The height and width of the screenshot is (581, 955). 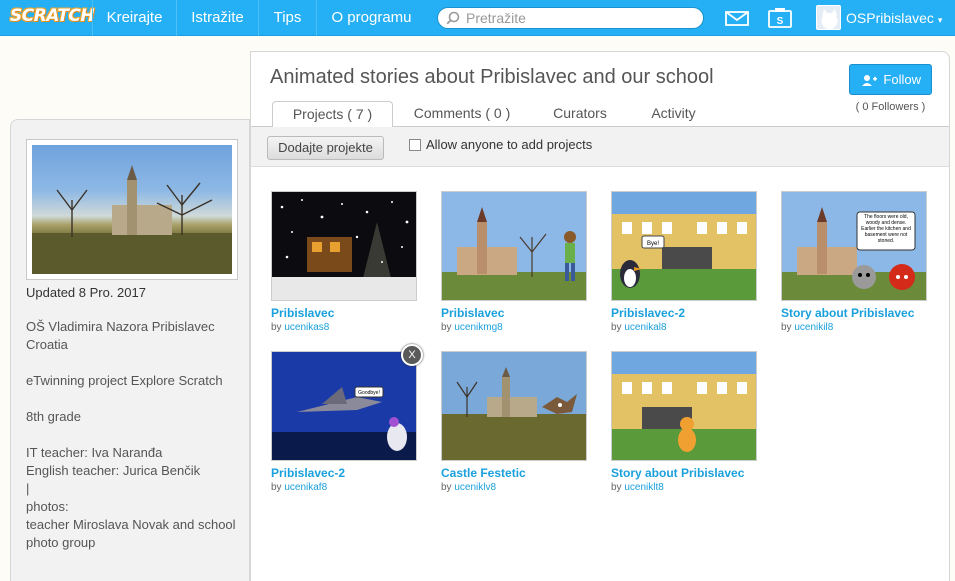 I want to click on avatar, so click(x=828, y=17).